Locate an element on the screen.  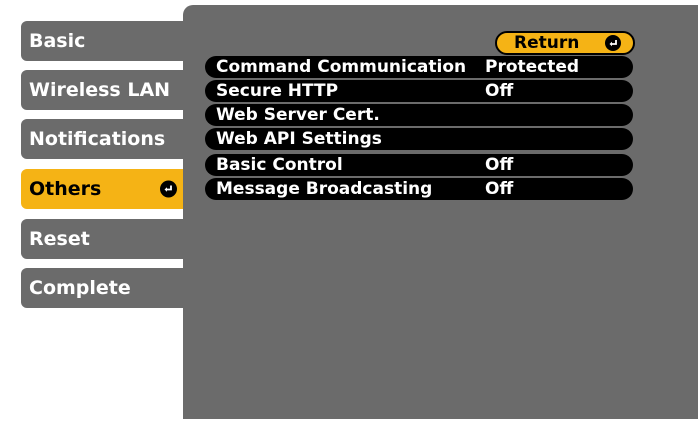
setting-label: Command Communication is located at coordinates (341, 67).